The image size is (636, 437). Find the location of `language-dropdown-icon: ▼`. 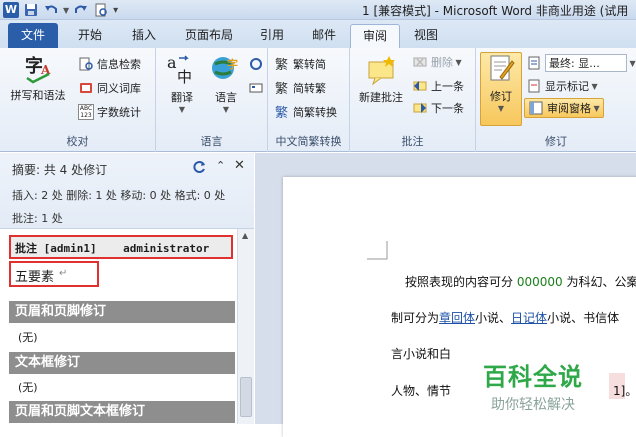

language-dropdown-icon: ▼ is located at coordinates (226, 109).